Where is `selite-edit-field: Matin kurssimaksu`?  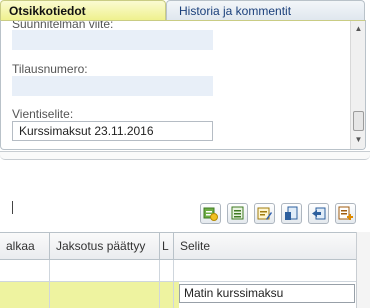 selite-edit-field: Matin kurssimaksu is located at coordinates (267, 293).